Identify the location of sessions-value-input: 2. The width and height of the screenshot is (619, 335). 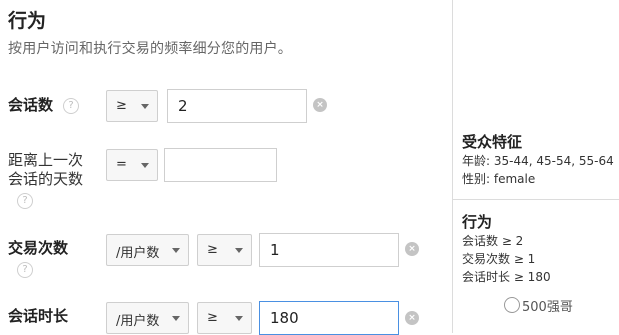
(237, 106).